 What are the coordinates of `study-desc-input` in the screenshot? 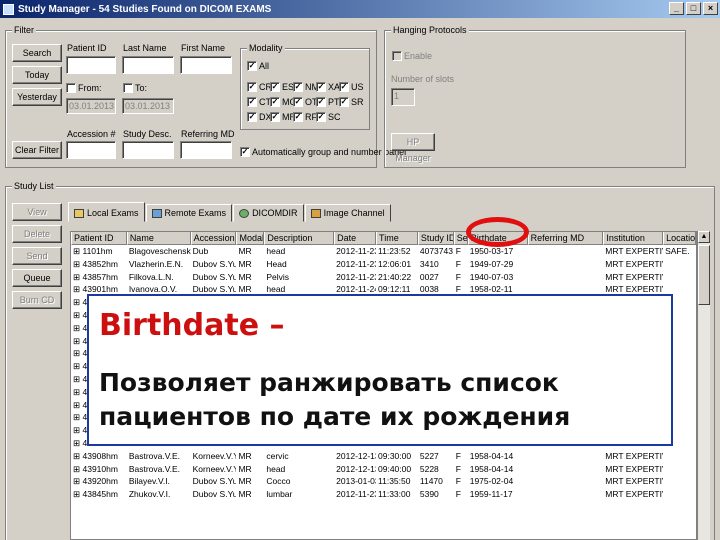 It's located at (148, 150).